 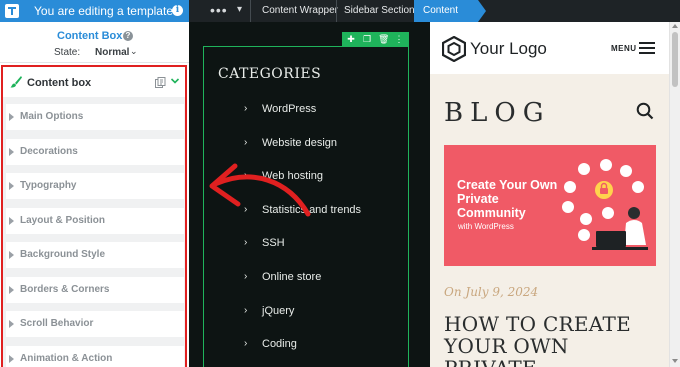 What do you see at coordinates (160, 82) in the screenshot?
I see `settings-icon` at bounding box center [160, 82].